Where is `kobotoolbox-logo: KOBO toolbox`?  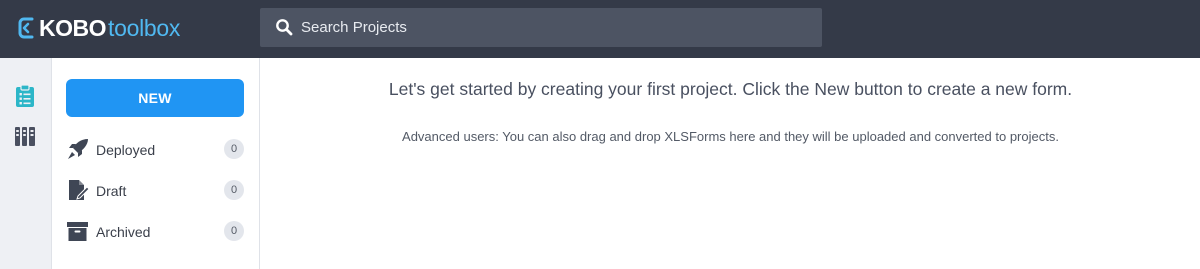
kobotoolbox-logo: KOBO toolbox is located at coordinates (99, 28).